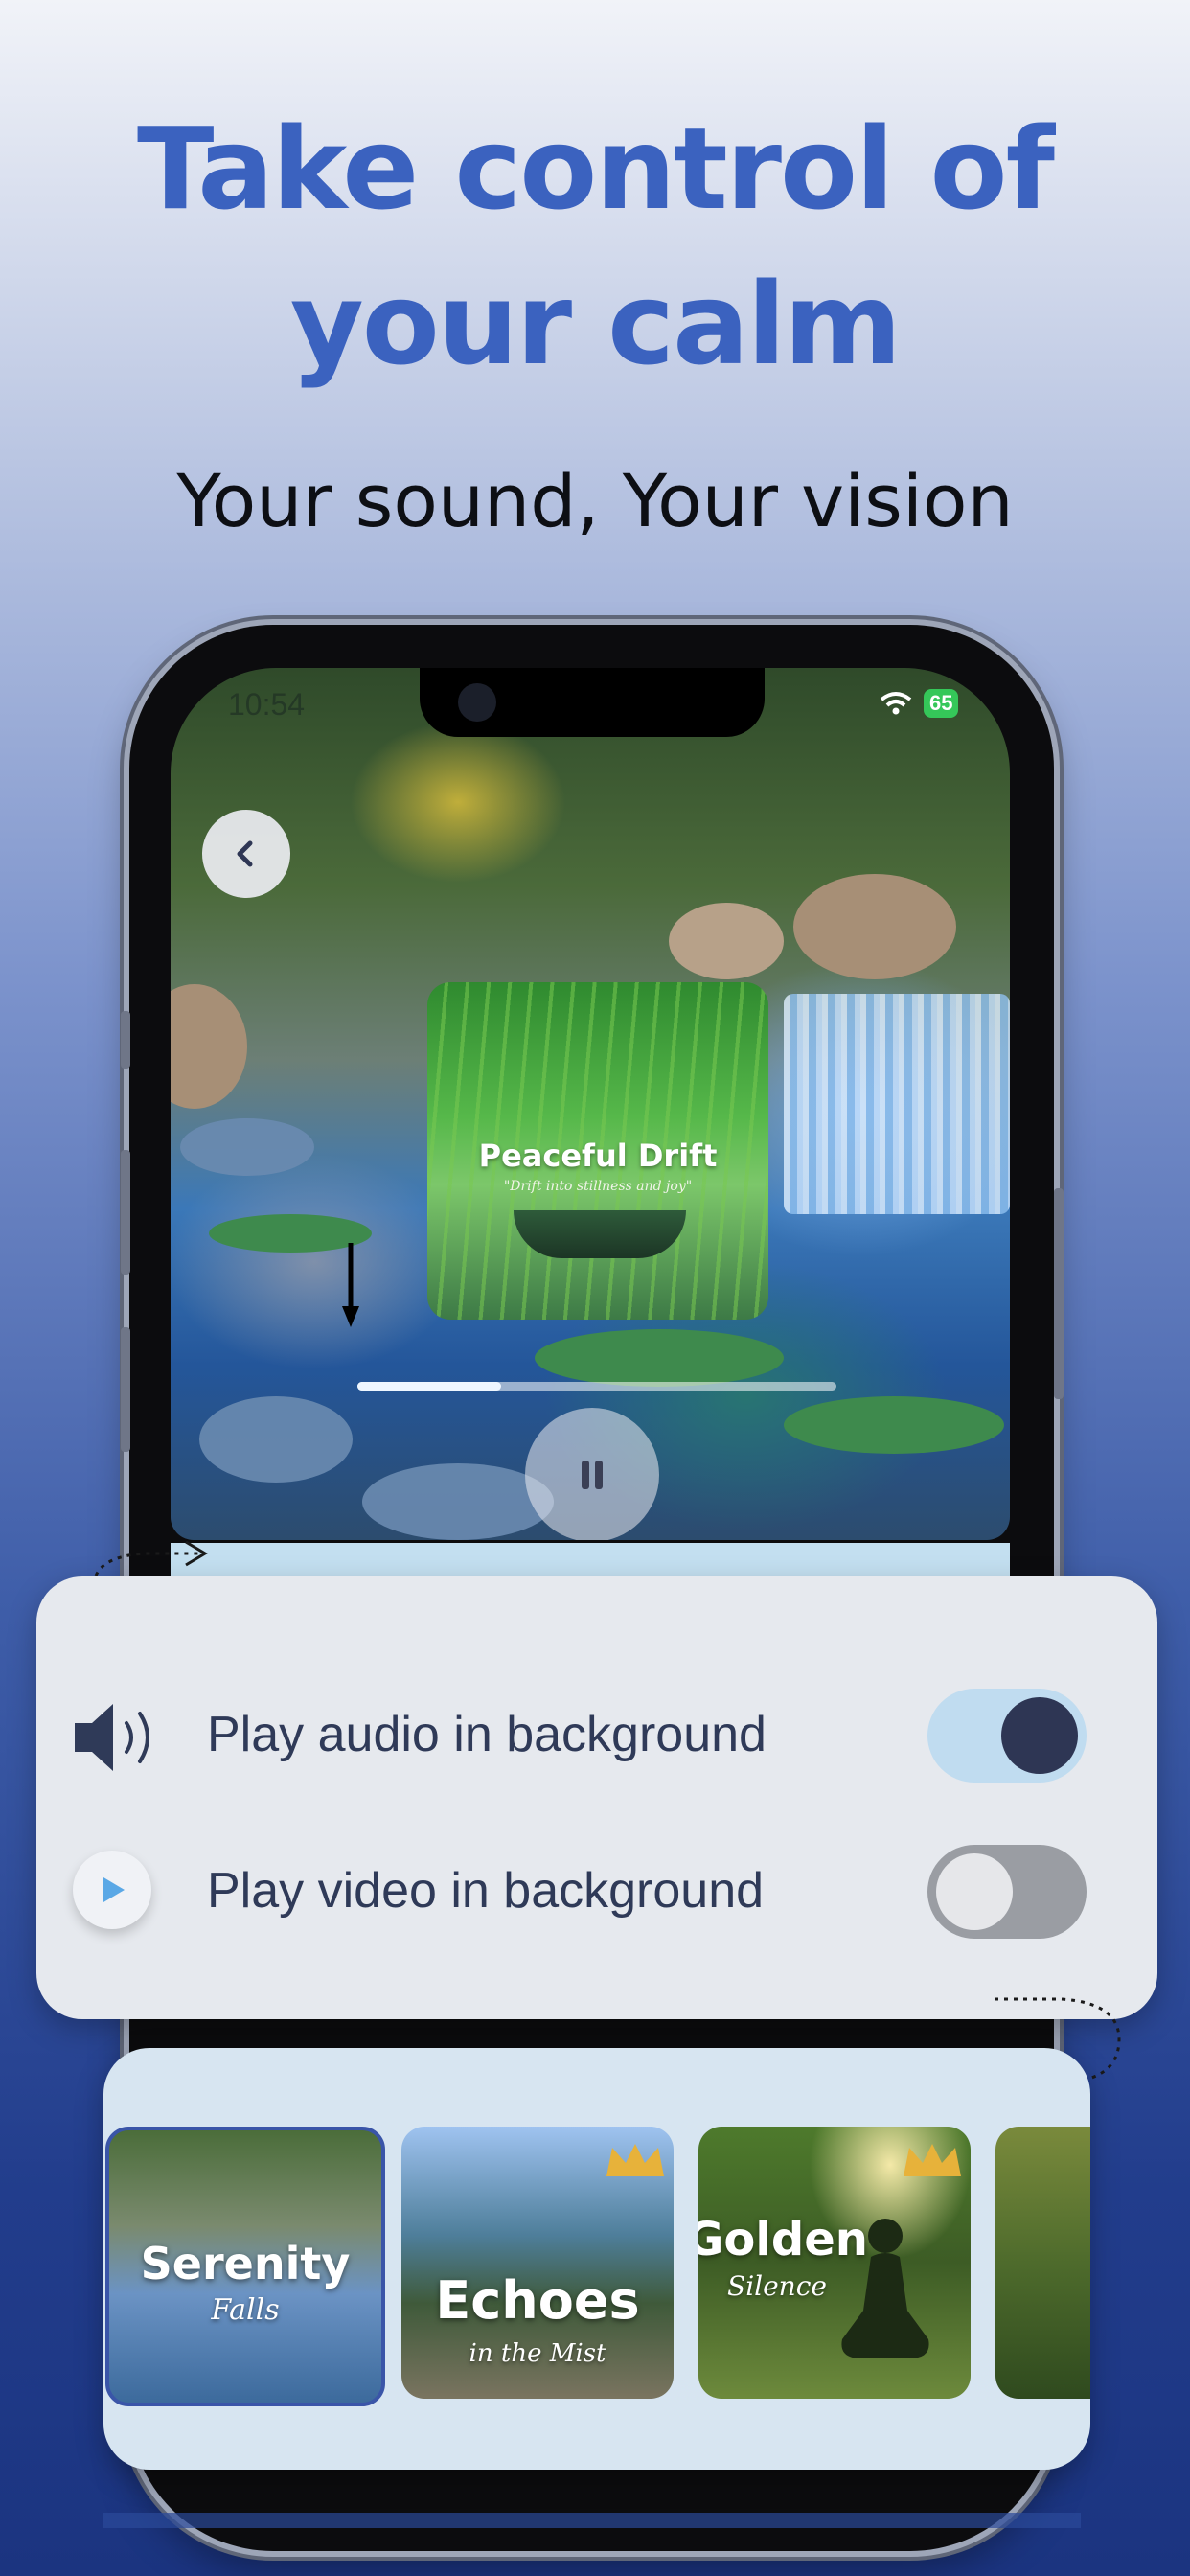  I want to click on video-background-toggle, so click(1007, 1892).